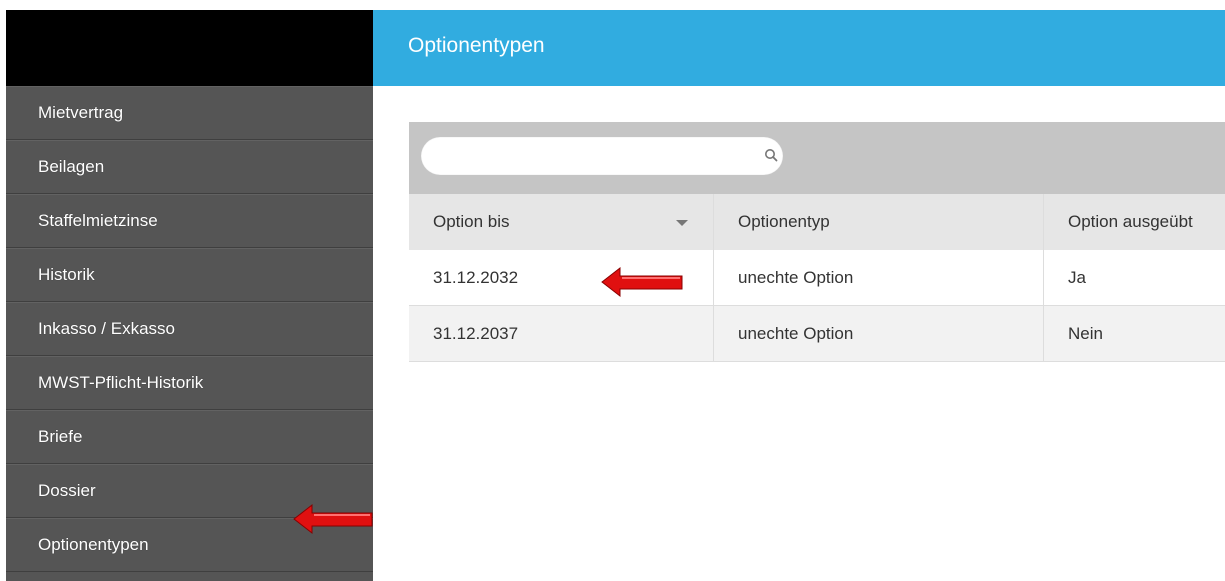 The width and height of the screenshot is (1225, 581). I want to click on sidebar-item-label: Optionentypen, so click(93, 544).